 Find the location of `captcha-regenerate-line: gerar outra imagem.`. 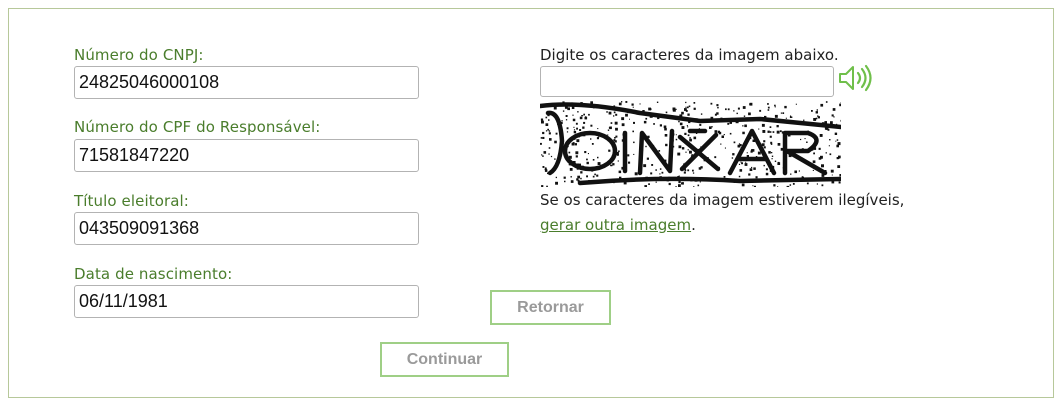

captcha-regenerate-line: gerar outra imagem. is located at coordinates (618, 225).